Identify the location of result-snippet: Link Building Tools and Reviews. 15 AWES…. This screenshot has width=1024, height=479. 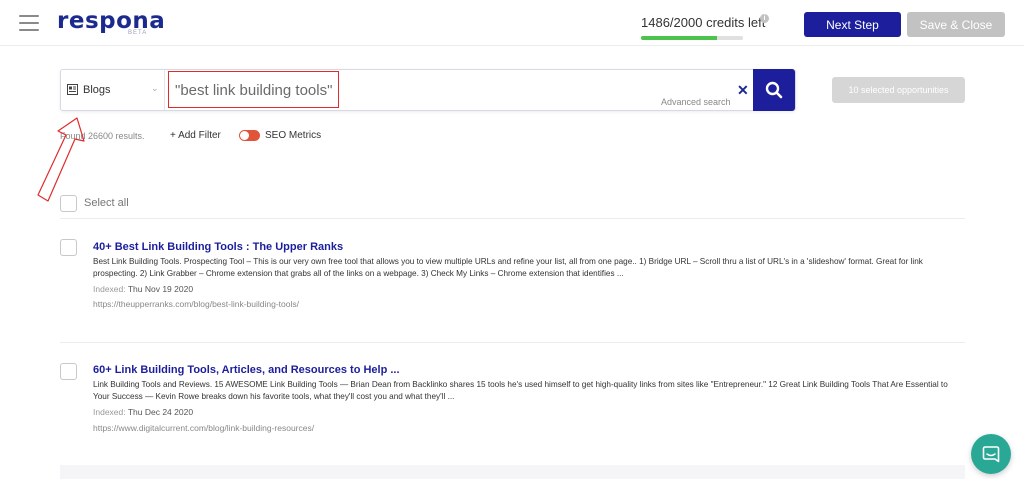
(520, 390).